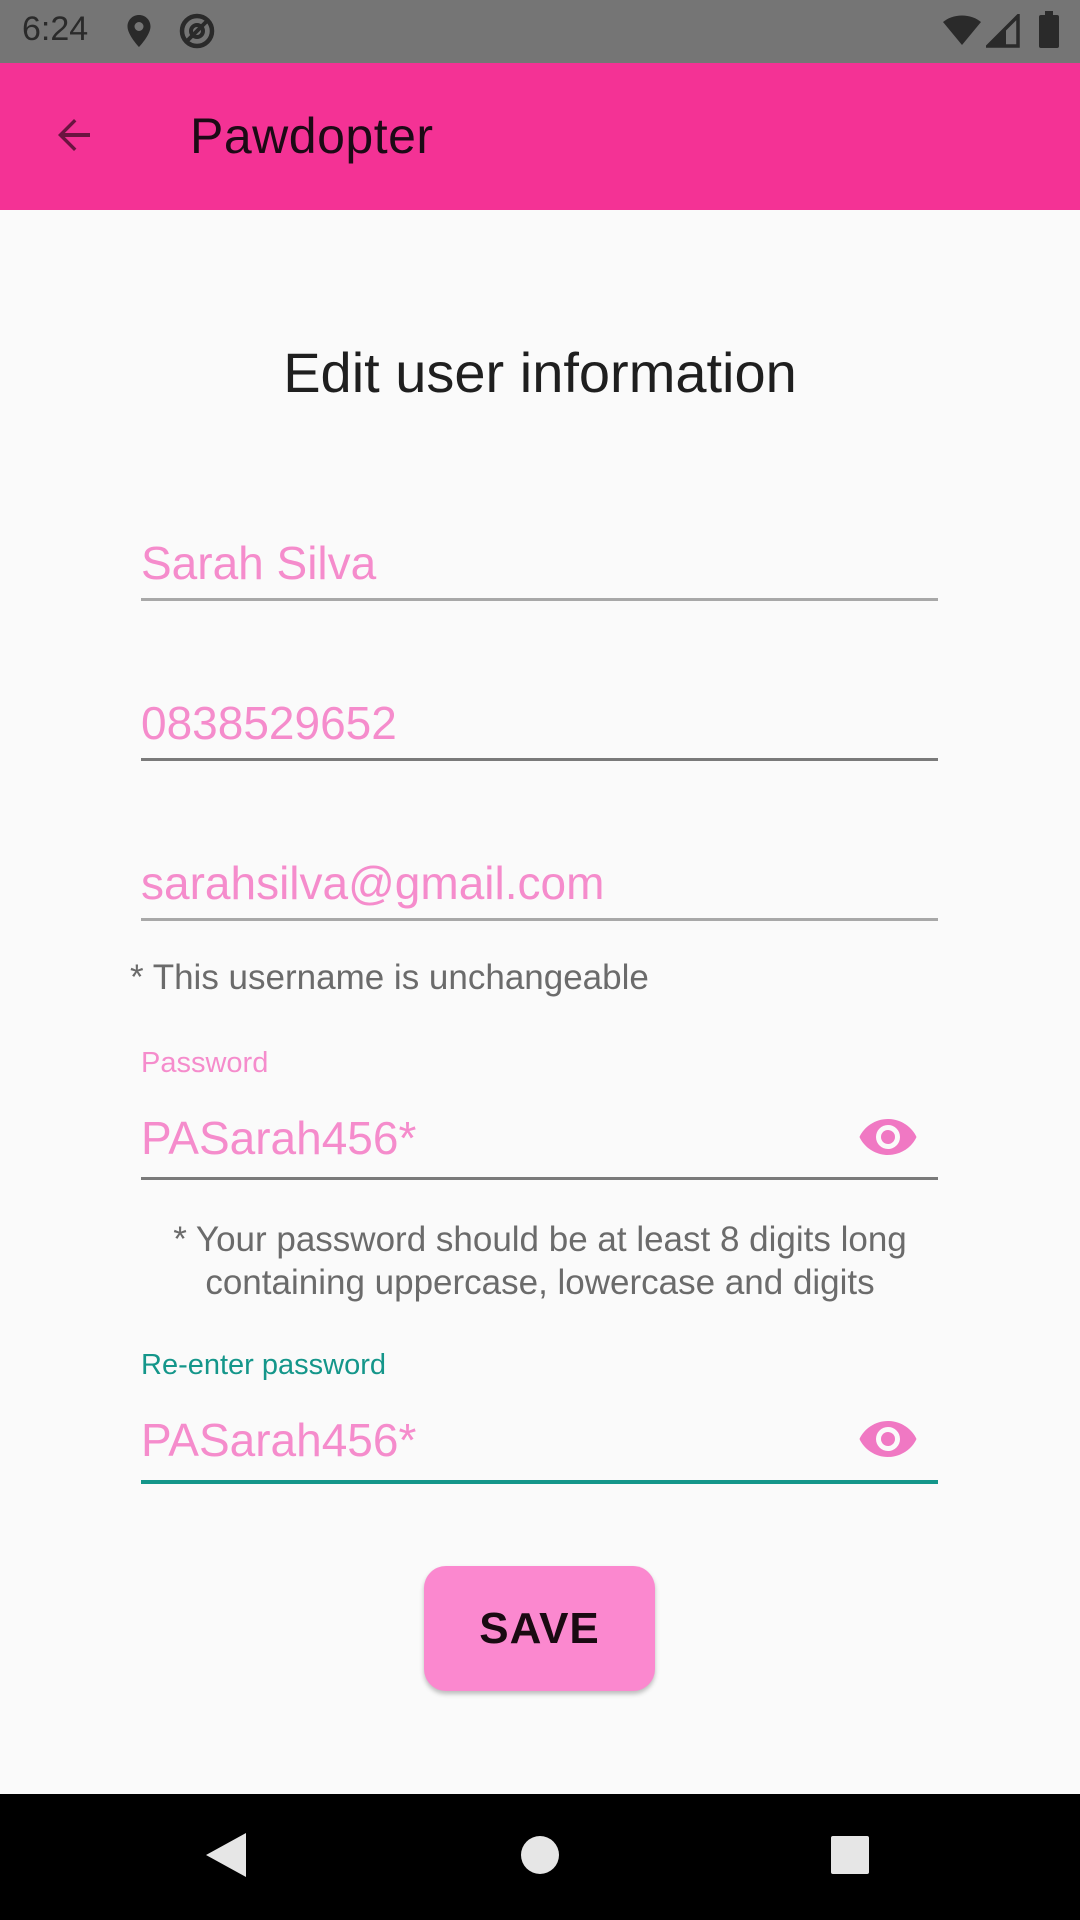  What do you see at coordinates (1001, 32) in the screenshot?
I see `signal-icon` at bounding box center [1001, 32].